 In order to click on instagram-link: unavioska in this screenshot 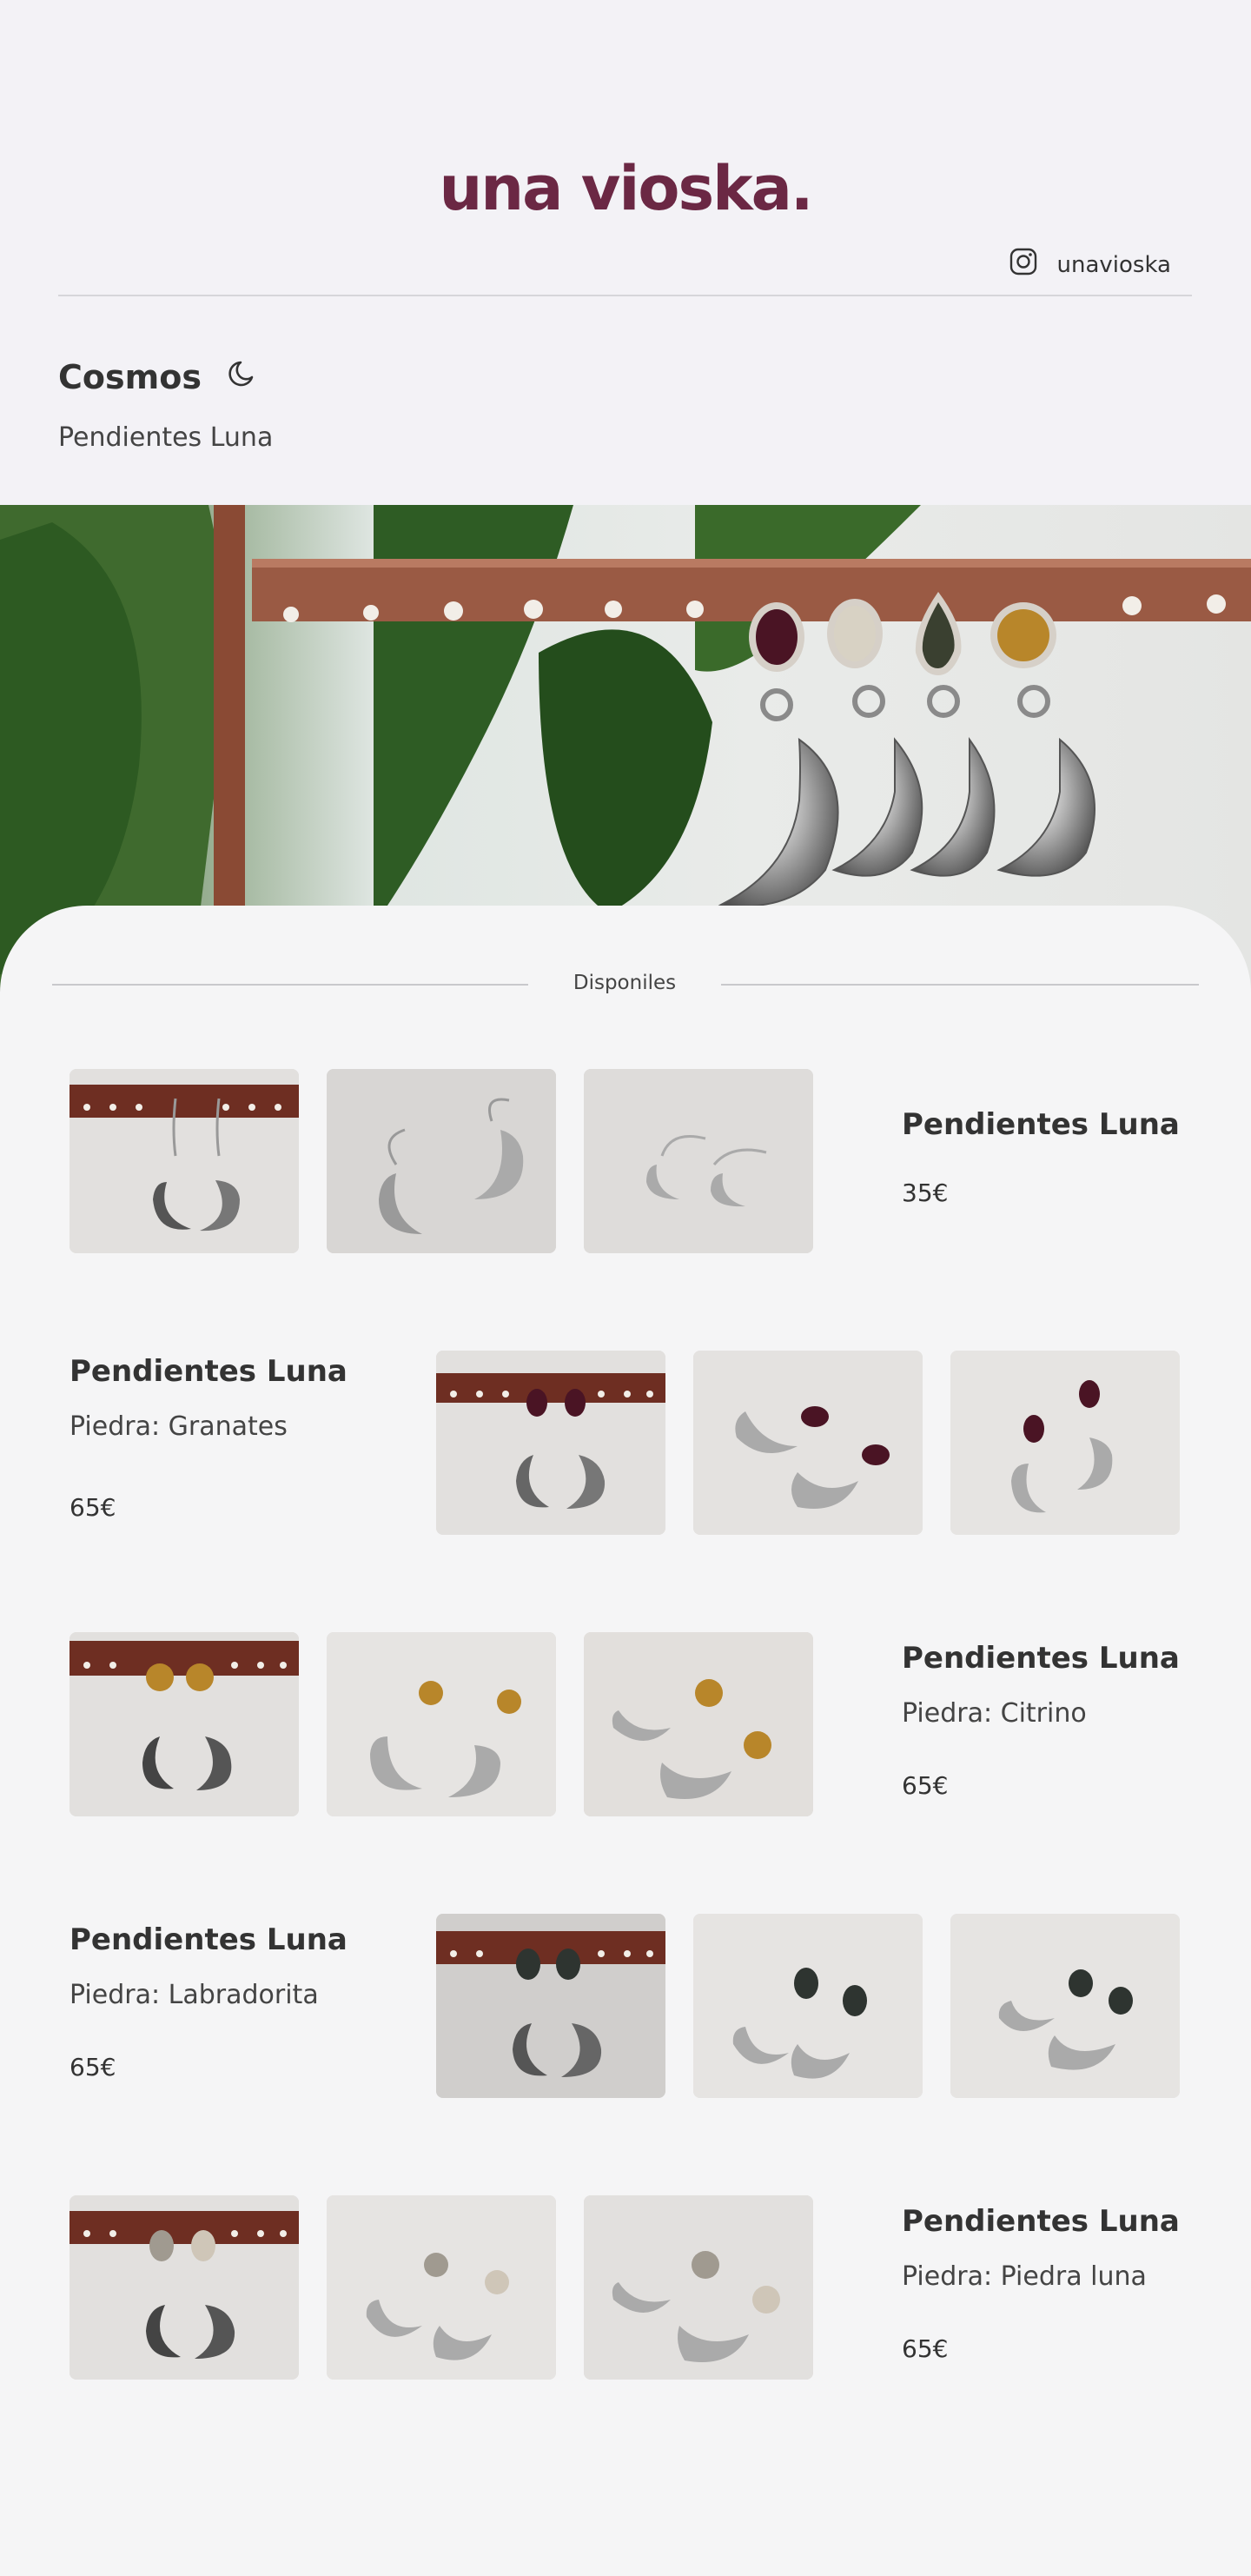, I will do `click(1090, 264)`.